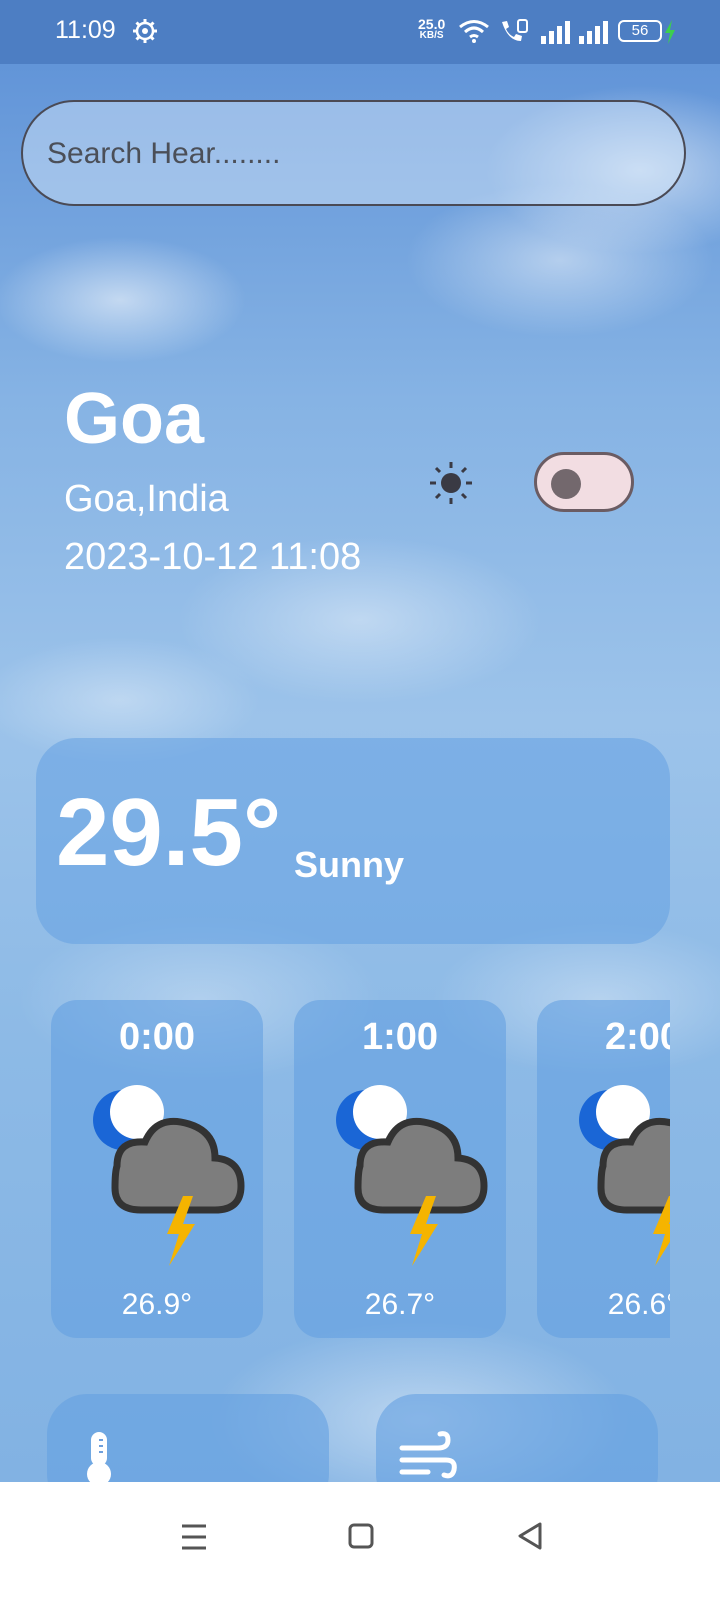  Describe the element at coordinates (637, 1037) in the screenshot. I see `hour-time: 2:00` at that location.